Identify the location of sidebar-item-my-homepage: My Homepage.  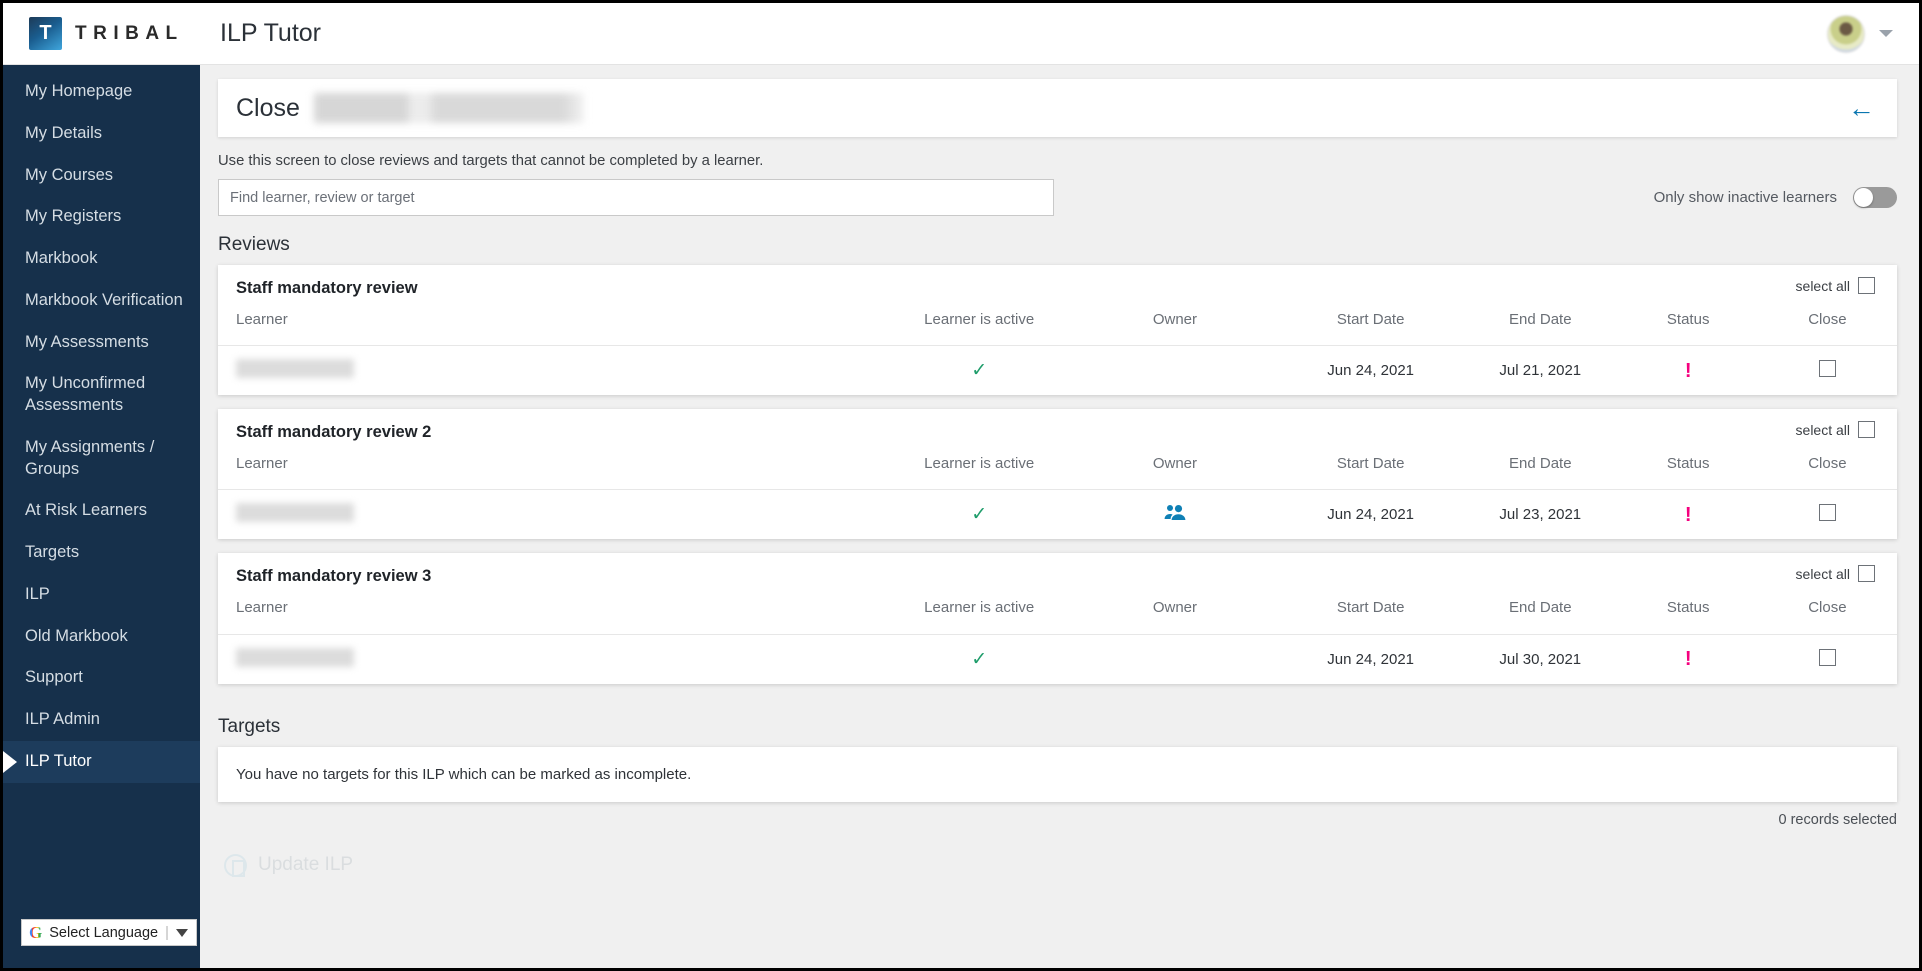
(101, 92).